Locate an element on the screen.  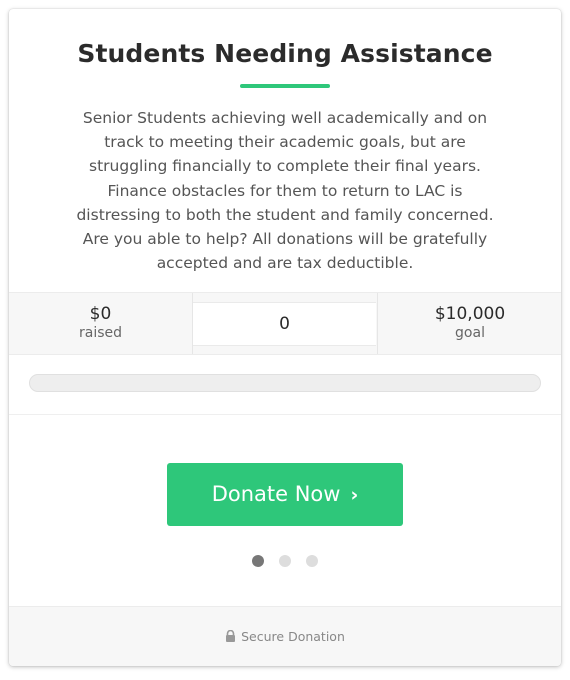
stats-bar: $0 raised 0 $10,000 goal is located at coordinates (285, 323).